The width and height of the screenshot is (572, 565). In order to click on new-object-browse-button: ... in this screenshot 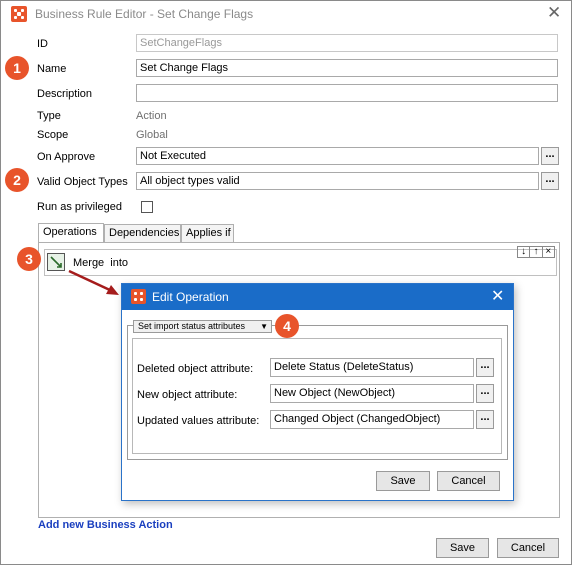, I will do `click(485, 393)`.